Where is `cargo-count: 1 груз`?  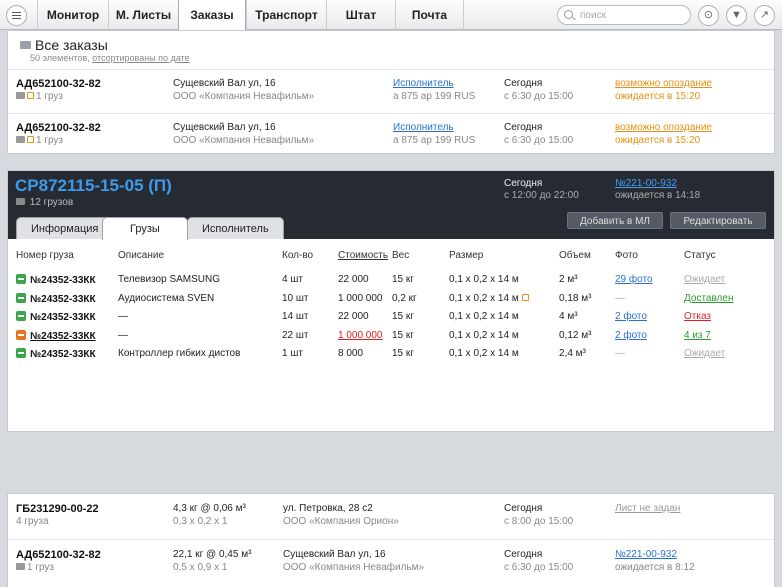
cargo-count: 1 груз is located at coordinates (50, 140).